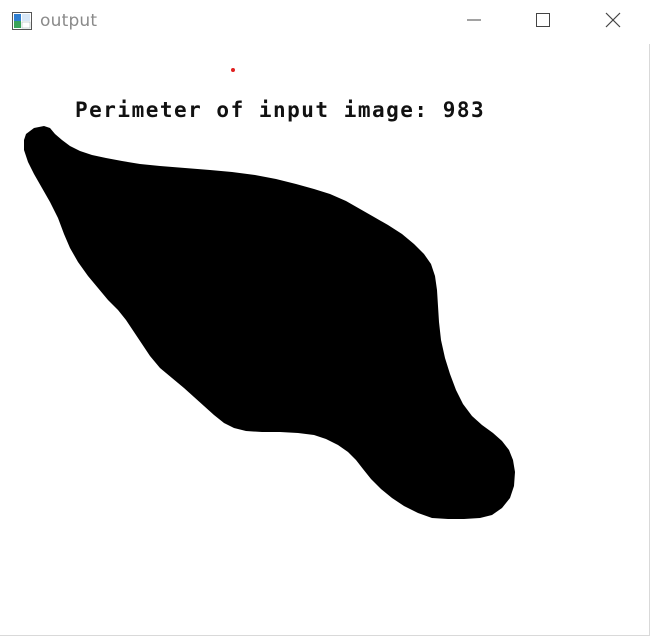 This screenshot has width=651, height=637. I want to click on window-title: output, so click(69, 21).